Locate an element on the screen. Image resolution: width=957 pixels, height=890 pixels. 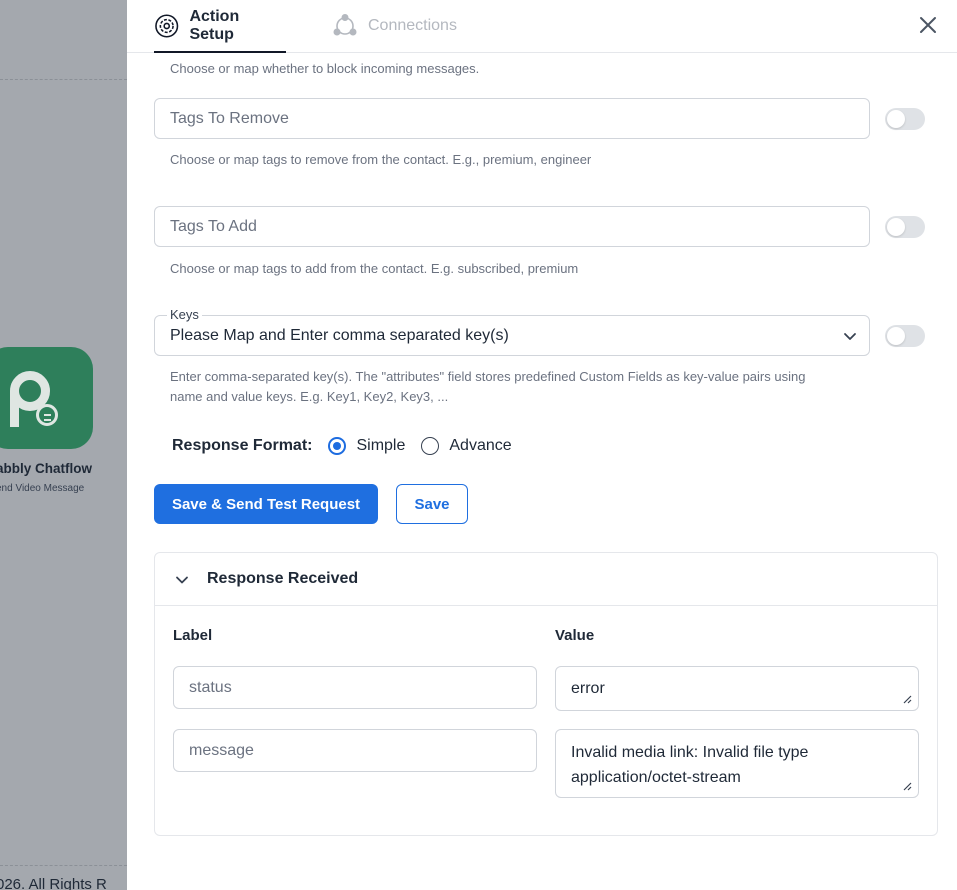
keys-label: Keys is located at coordinates (184, 314).